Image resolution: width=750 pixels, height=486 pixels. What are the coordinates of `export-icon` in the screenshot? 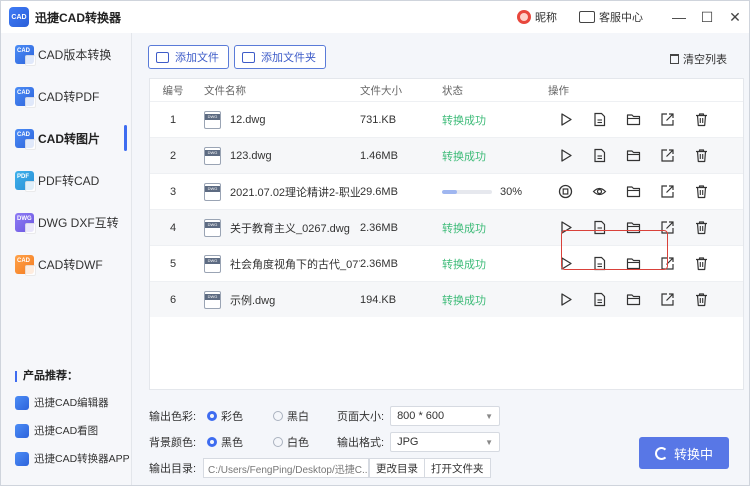 It's located at (667, 155).